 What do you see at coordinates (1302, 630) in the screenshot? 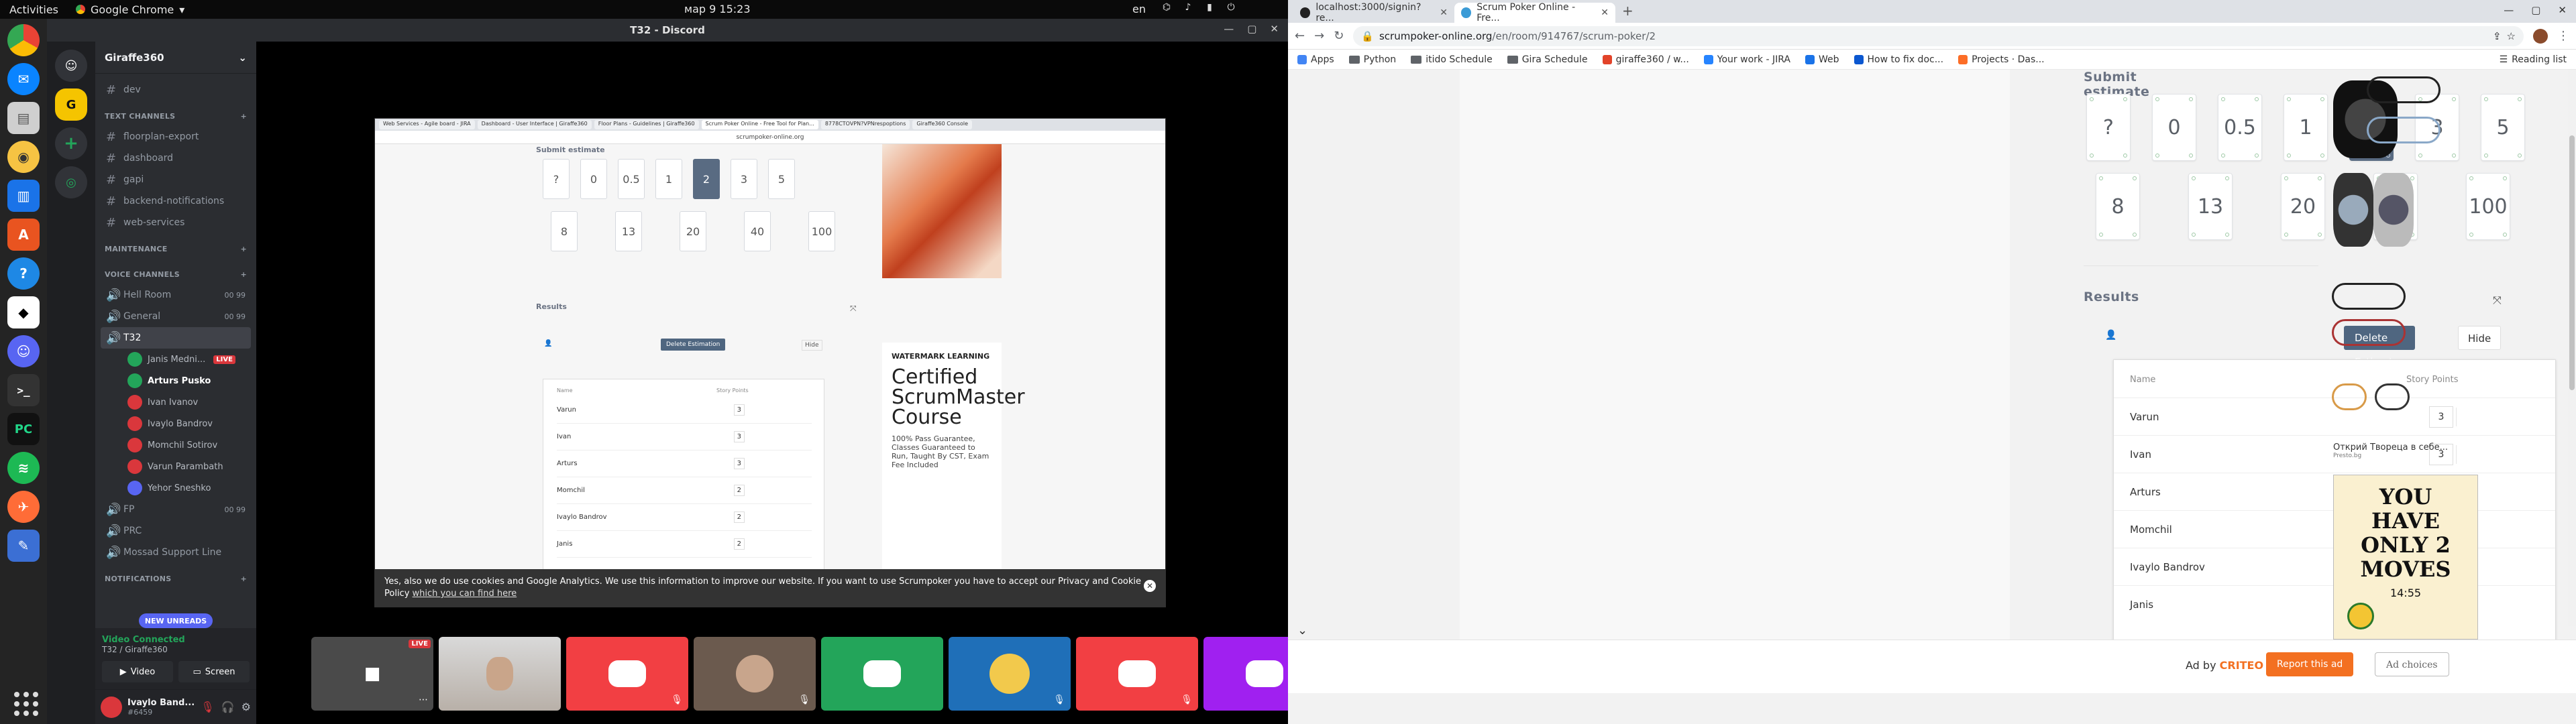
I see `chevron-down-icon: ⌄` at bounding box center [1302, 630].